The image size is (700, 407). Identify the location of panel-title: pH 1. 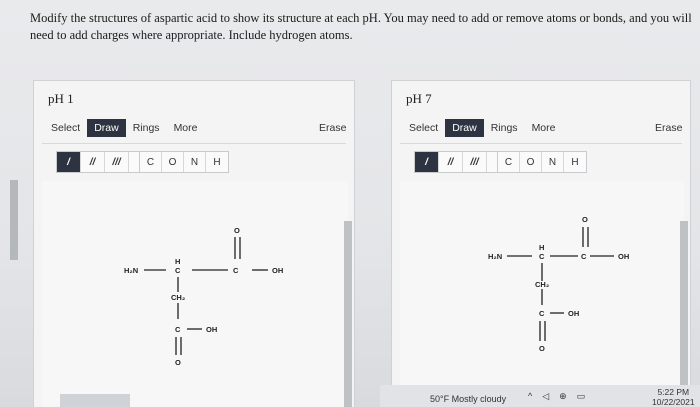
(61, 98).